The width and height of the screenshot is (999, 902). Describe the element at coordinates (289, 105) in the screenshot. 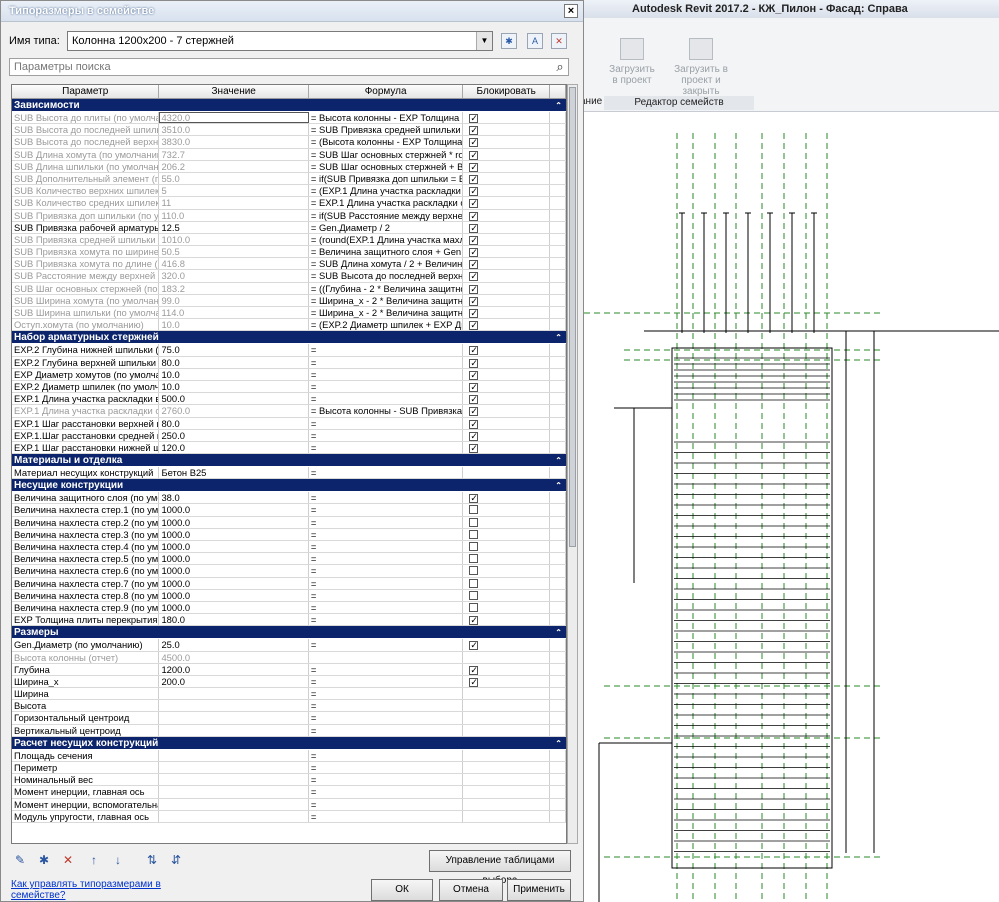

I see `group-header: Зависимости ⌃` at that location.